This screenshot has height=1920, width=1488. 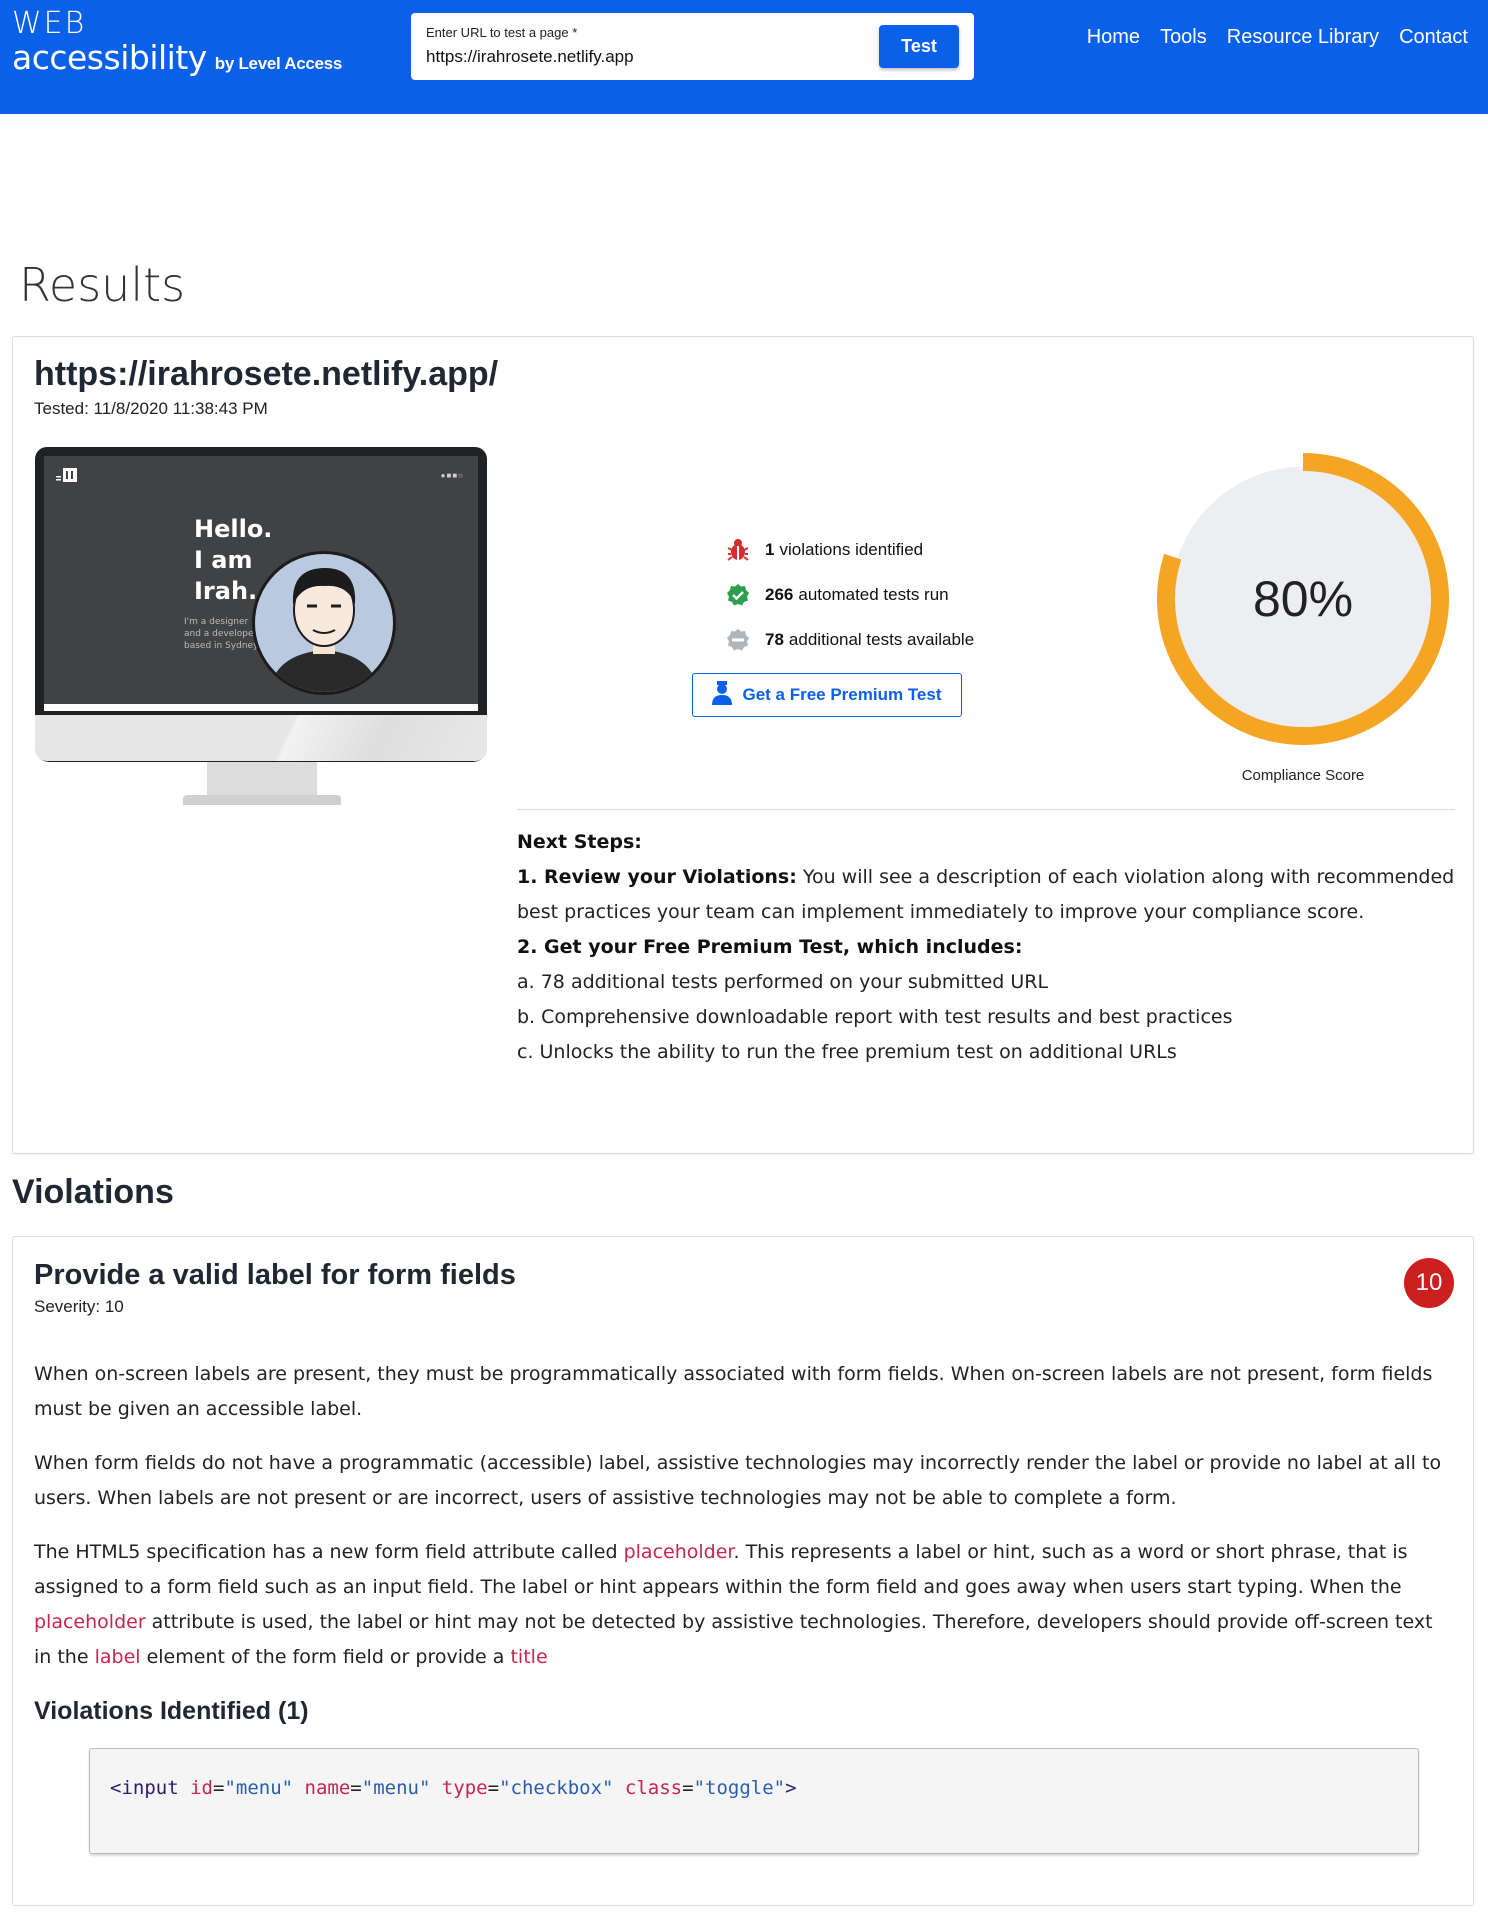 What do you see at coordinates (842, 694) in the screenshot?
I see `premium-button-label: Get a Free Premium Test` at bounding box center [842, 694].